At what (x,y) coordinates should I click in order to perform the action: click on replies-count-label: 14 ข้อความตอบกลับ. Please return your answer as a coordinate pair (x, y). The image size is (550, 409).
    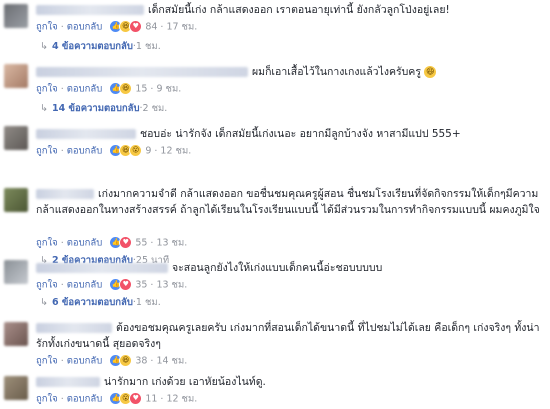
    Looking at the image, I should click on (96, 108).